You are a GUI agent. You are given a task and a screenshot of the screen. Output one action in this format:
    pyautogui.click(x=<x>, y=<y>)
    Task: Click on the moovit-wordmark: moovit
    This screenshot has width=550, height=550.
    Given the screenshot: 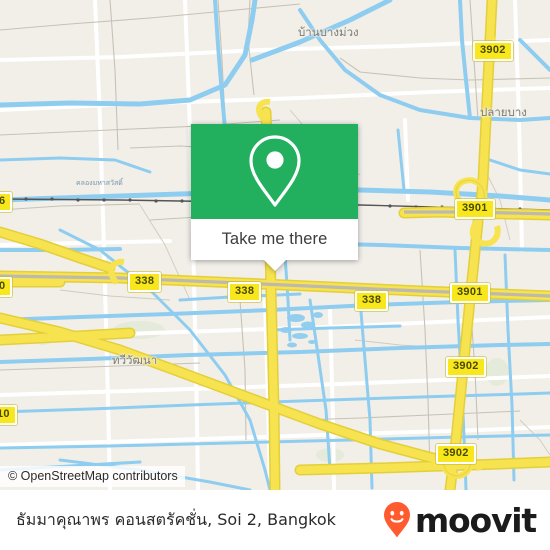 What is the action you would take?
    pyautogui.click(x=475, y=520)
    